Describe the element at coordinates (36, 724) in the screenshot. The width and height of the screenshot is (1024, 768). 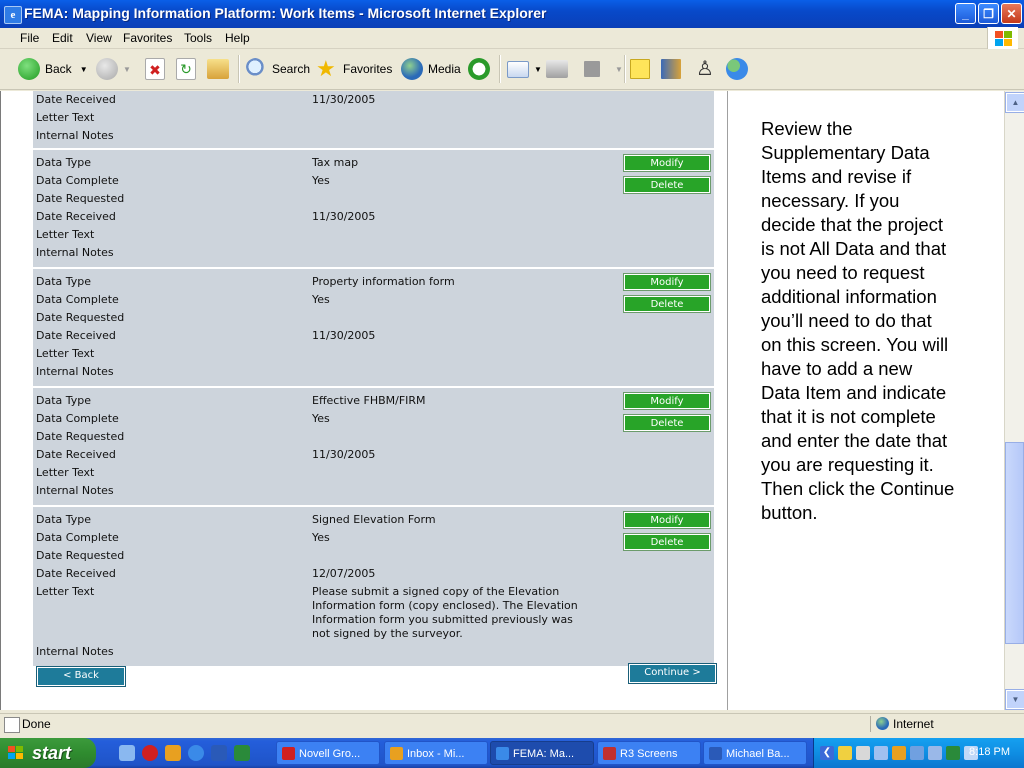
I see `status-text: Done` at that location.